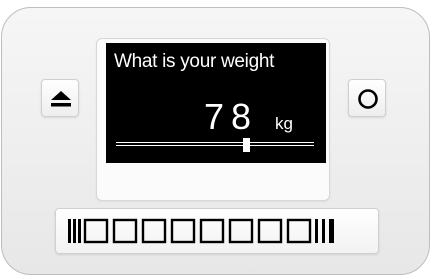 Image resolution: width=433 pixels, height=279 pixels. I want to click on scale-marks, so click(201, 231).